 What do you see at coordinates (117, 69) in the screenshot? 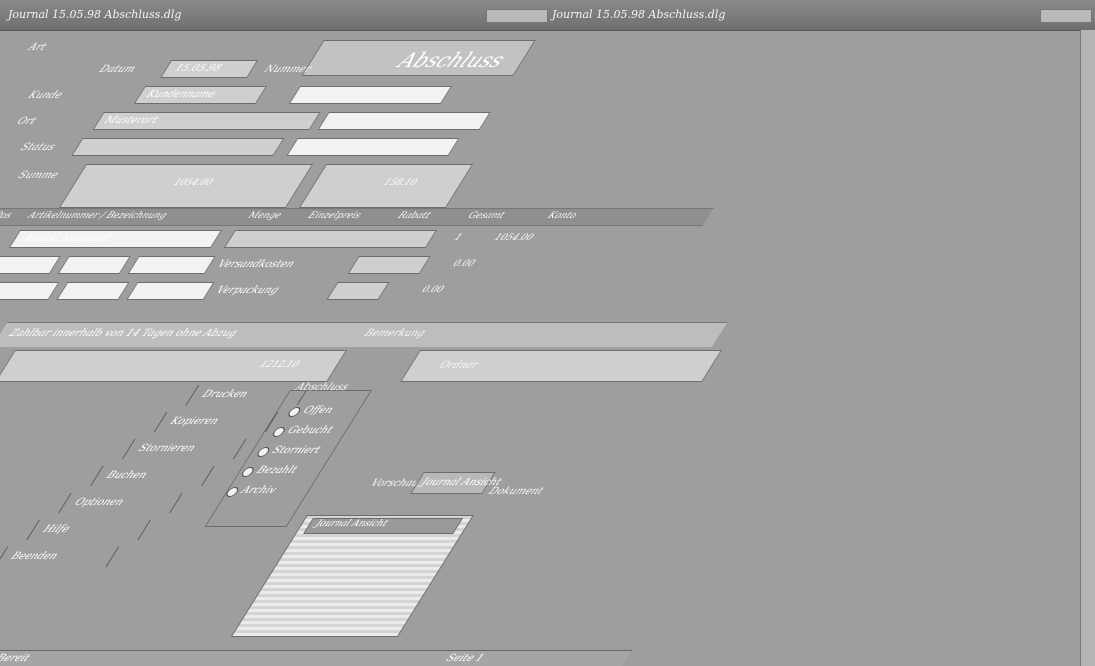
I see `datum-label: Datum` at bounding box center [117, 69].